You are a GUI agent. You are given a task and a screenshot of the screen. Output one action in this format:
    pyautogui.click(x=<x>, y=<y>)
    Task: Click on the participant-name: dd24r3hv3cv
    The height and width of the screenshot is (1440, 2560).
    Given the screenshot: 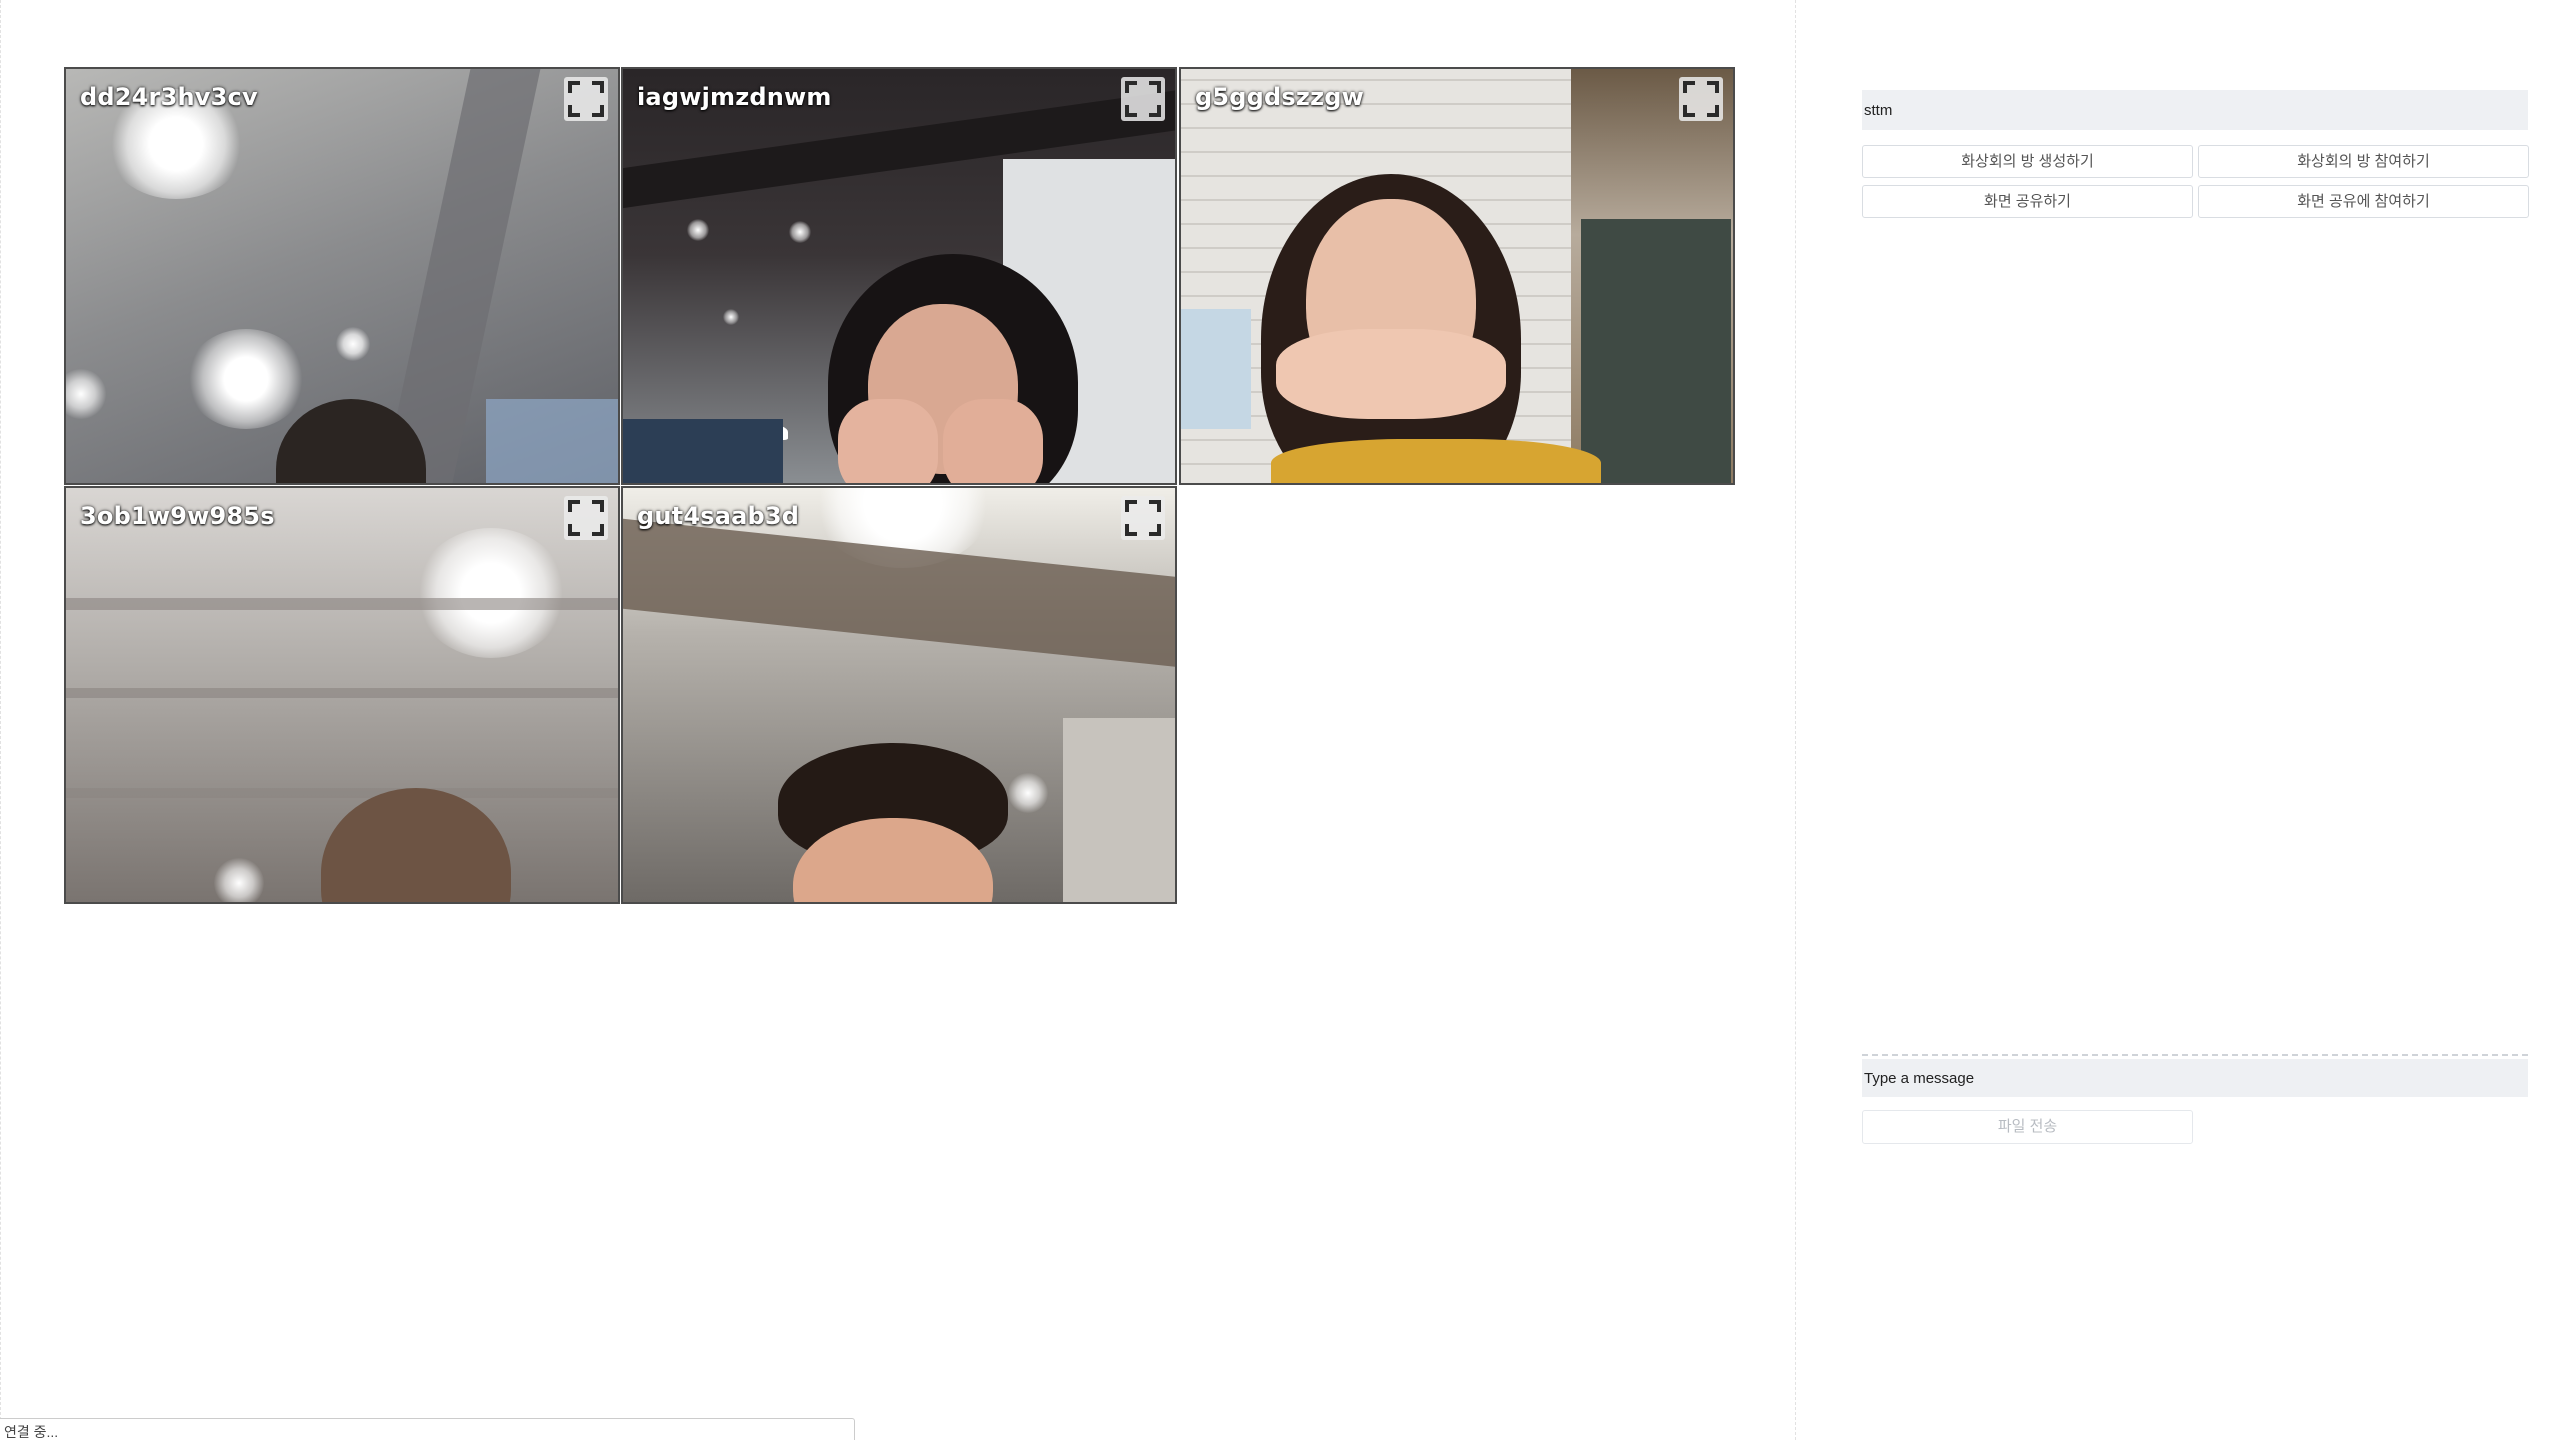 What is the action you would take?
    pyautogui.click(x=169, y=97)
    